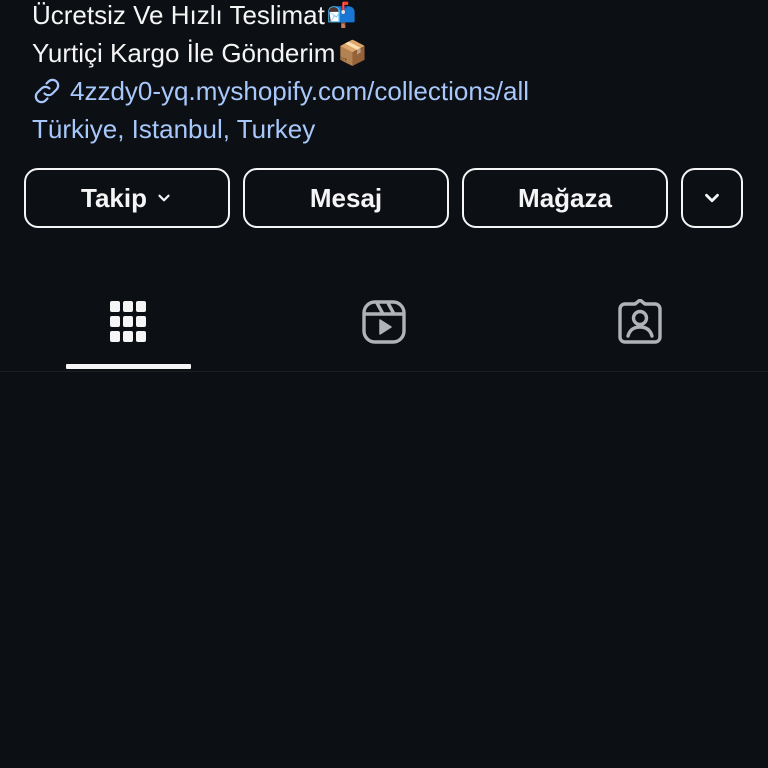  What do you see at coordinates (128, 366) in the screenshot?
I see `selected-tab-indicator` at bounding box center [128, 366].